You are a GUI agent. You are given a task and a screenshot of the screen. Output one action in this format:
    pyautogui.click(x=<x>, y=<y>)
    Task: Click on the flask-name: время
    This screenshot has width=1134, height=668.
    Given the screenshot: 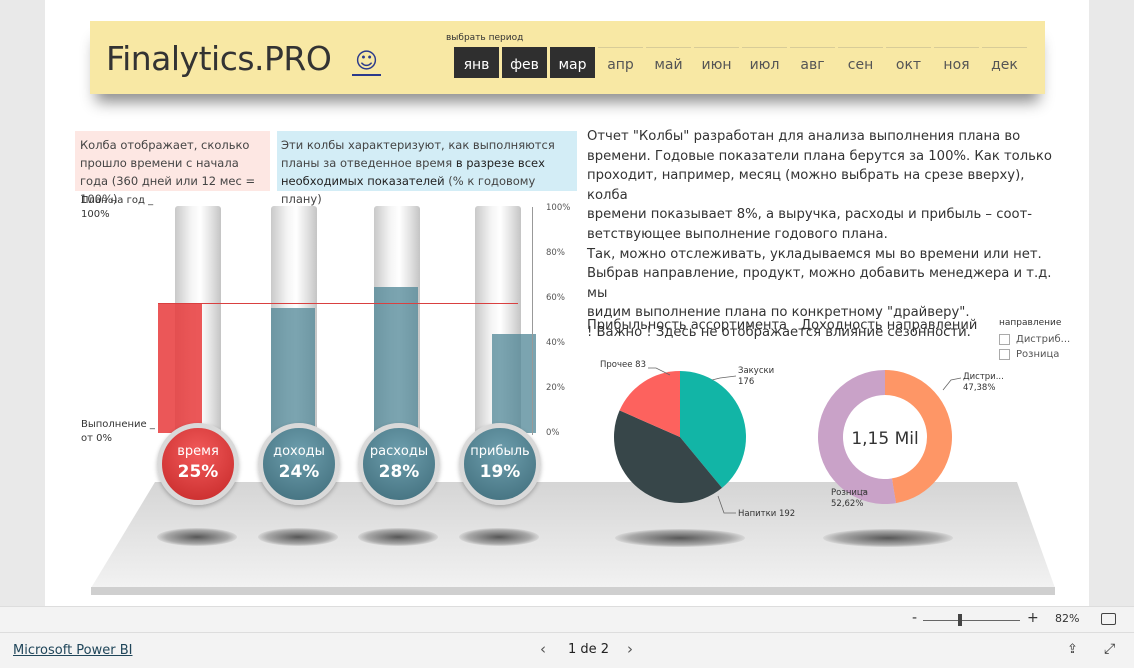 What is the action you would take?
    pyautogui.click(x=198, y=451)
    